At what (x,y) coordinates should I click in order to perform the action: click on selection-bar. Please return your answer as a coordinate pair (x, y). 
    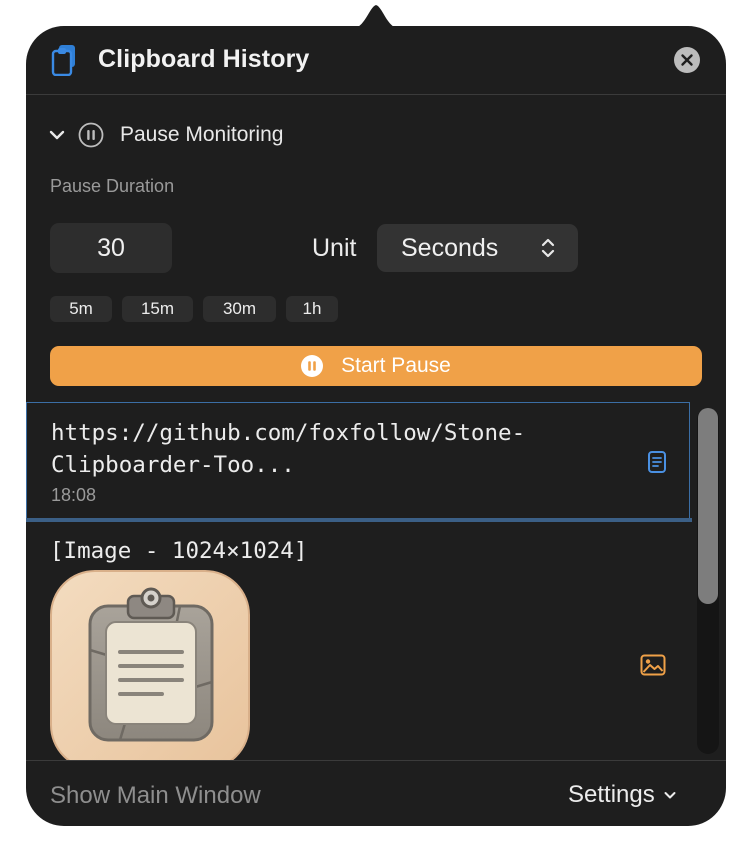
    Looking at the image, I should click on (359, 520).